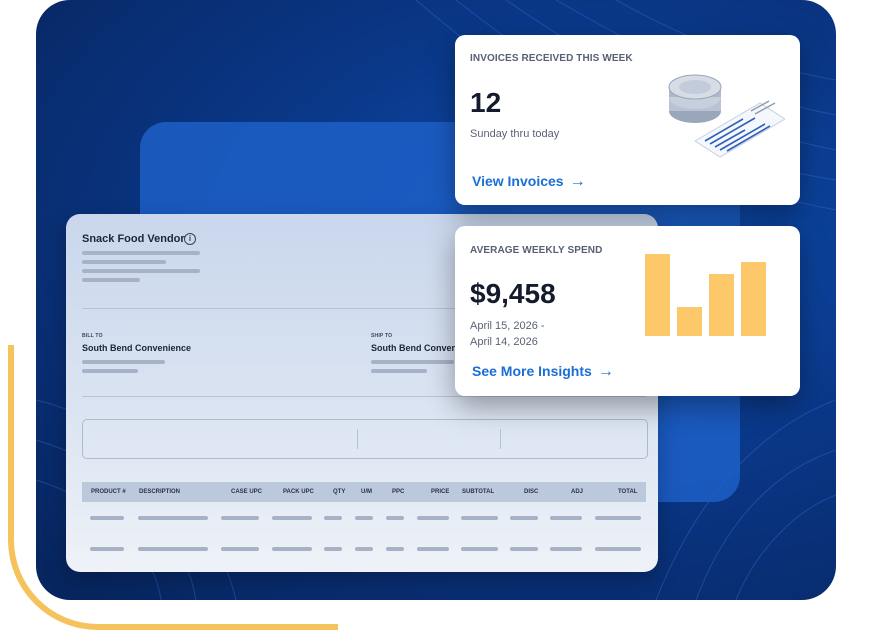  What do you see at coordinates (518, 181) in the screenshot?
I see `view-invoices-label: View Invoices` at bounding box center [518, 181].